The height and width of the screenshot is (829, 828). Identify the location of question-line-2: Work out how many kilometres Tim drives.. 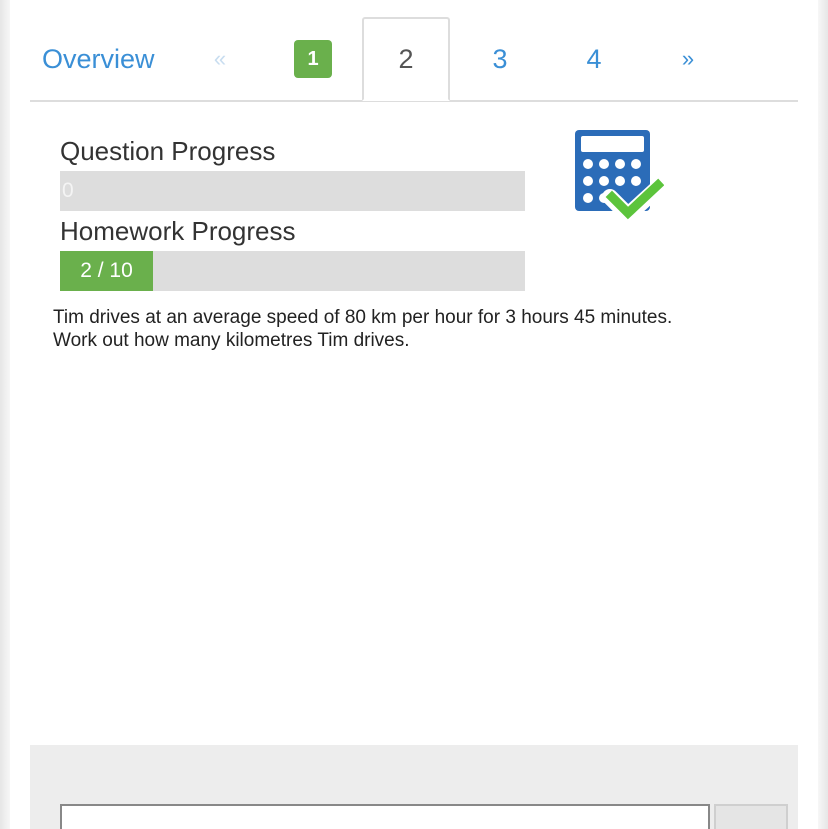
(231, 340).